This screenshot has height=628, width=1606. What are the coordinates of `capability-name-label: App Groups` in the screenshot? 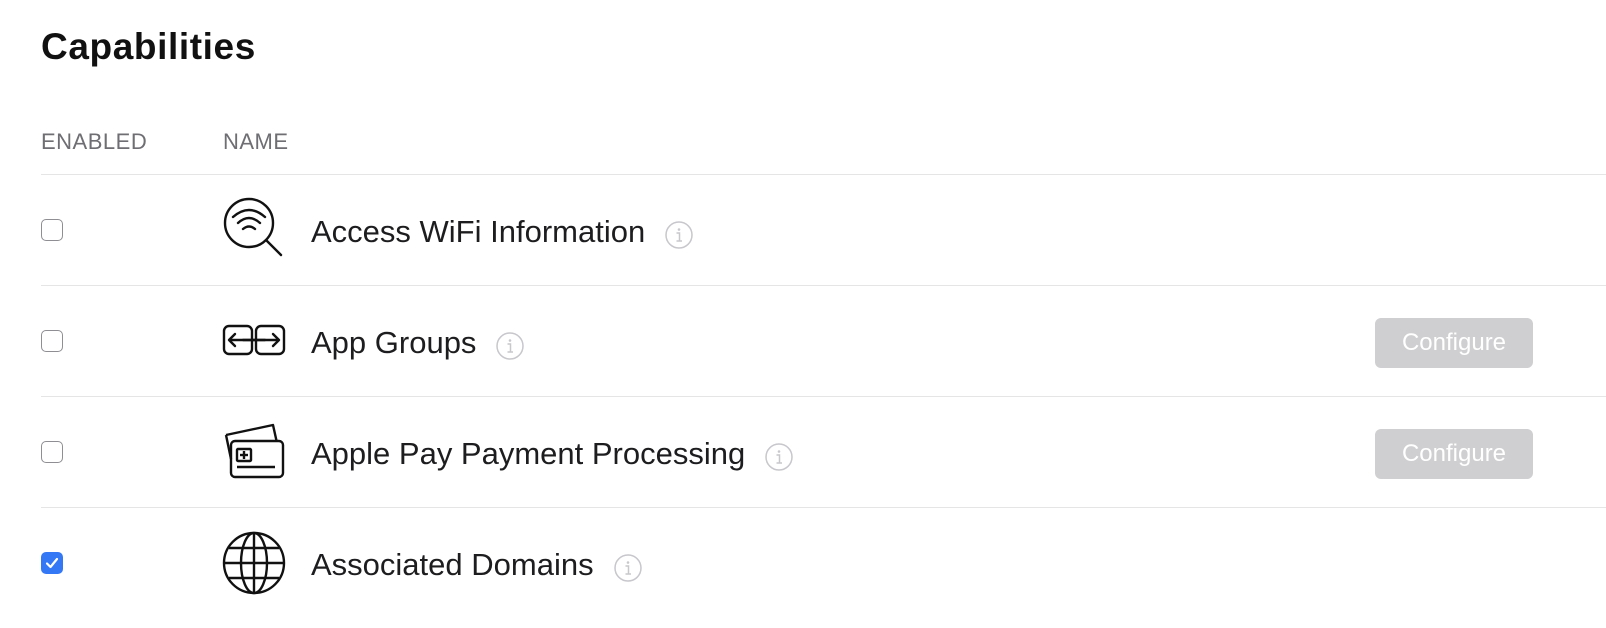 It's located at (394, 342).